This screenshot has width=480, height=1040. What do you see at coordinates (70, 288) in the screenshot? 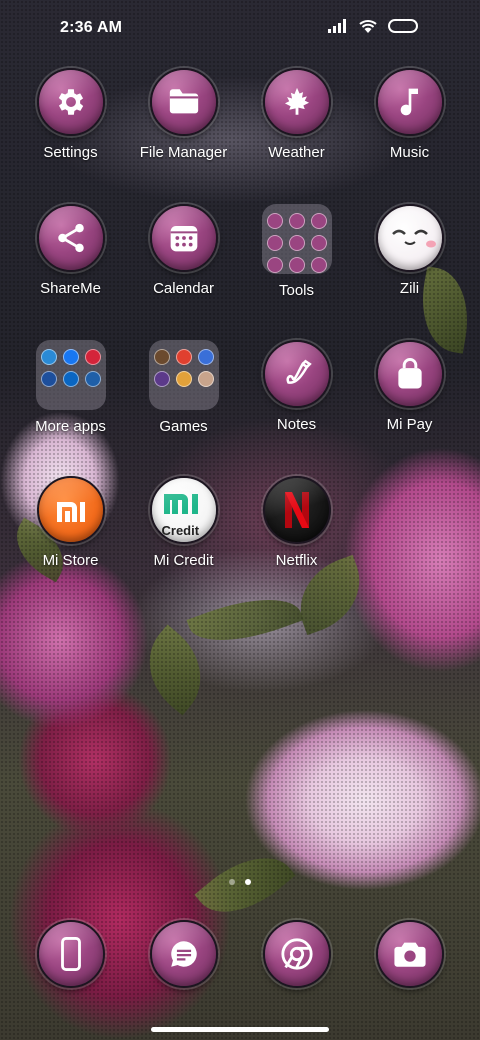
I see `app-label: ShareMe` at bounding box center [70, 288].